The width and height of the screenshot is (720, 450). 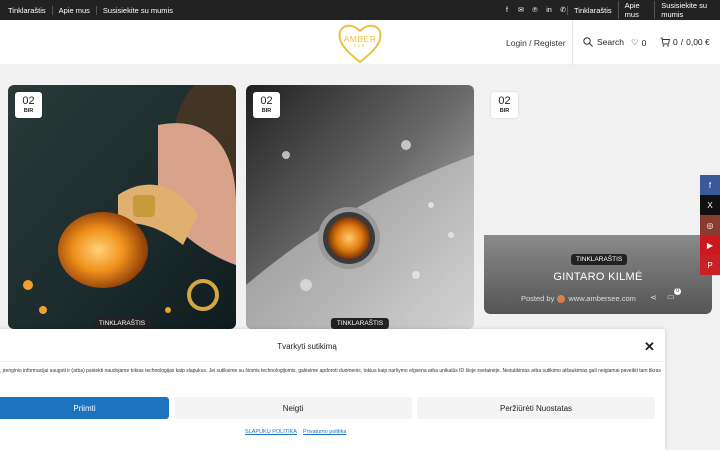 I want to click on linkedin-icon: in, so click(x=549, y=10).